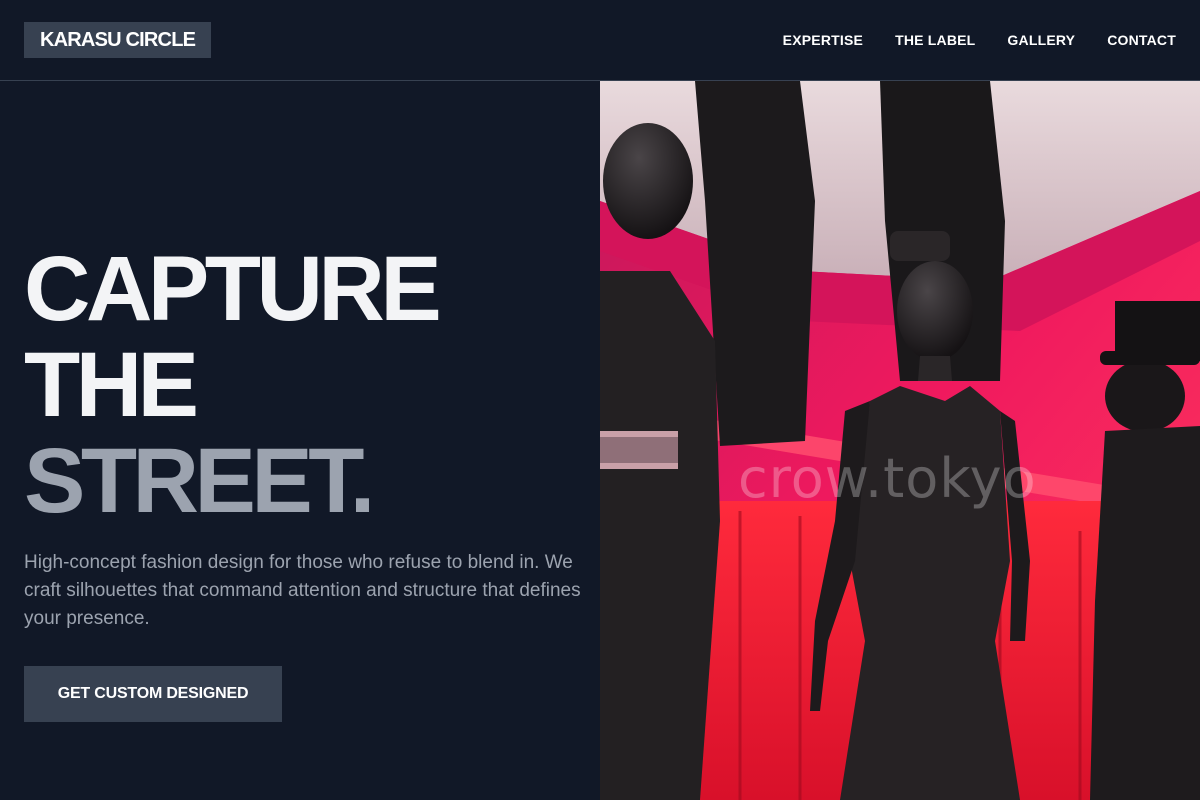 The height and width of the screenshot is (800, 1200). Describe the element at coordinates (887, 478) in the screenshot. I see `watermark-text: crow.tokyo` at that location.